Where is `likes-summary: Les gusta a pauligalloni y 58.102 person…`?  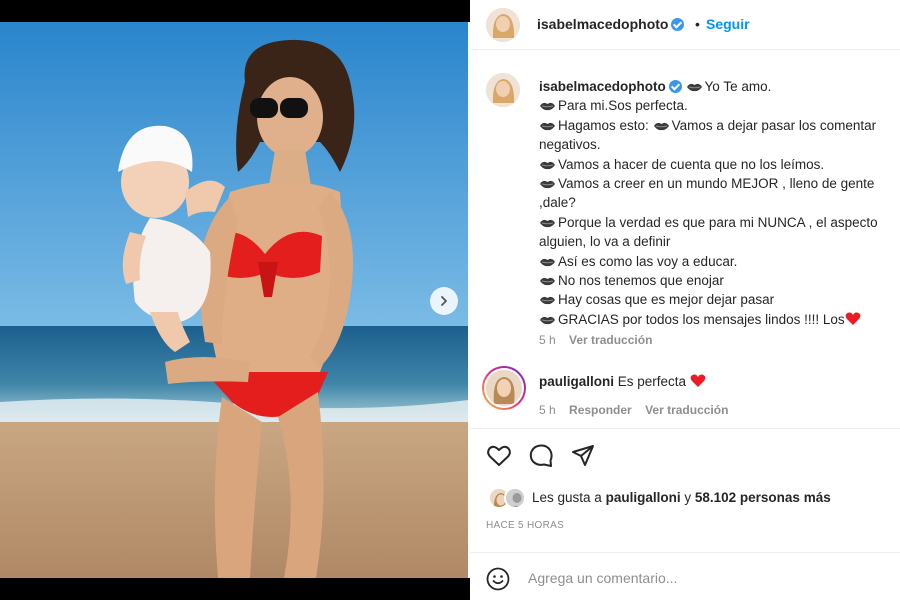
likes-summary: Les gusta a pauligalloni y 58.102 person… is located at coordinates (681, 497).